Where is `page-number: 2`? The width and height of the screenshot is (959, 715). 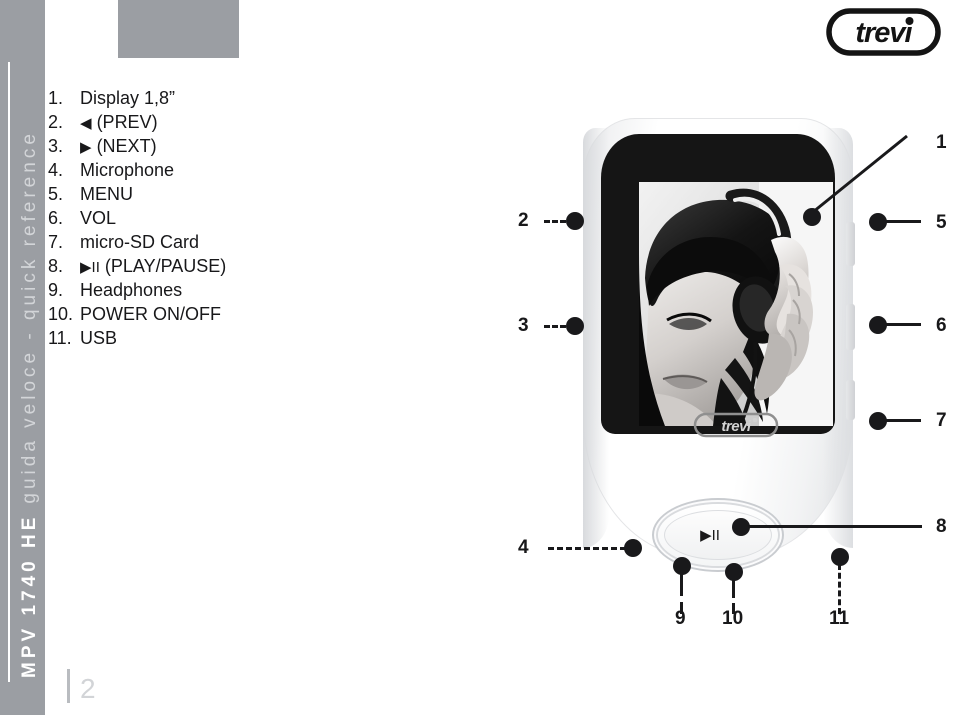 page-number: 2 is located at coordinates (88, 688).